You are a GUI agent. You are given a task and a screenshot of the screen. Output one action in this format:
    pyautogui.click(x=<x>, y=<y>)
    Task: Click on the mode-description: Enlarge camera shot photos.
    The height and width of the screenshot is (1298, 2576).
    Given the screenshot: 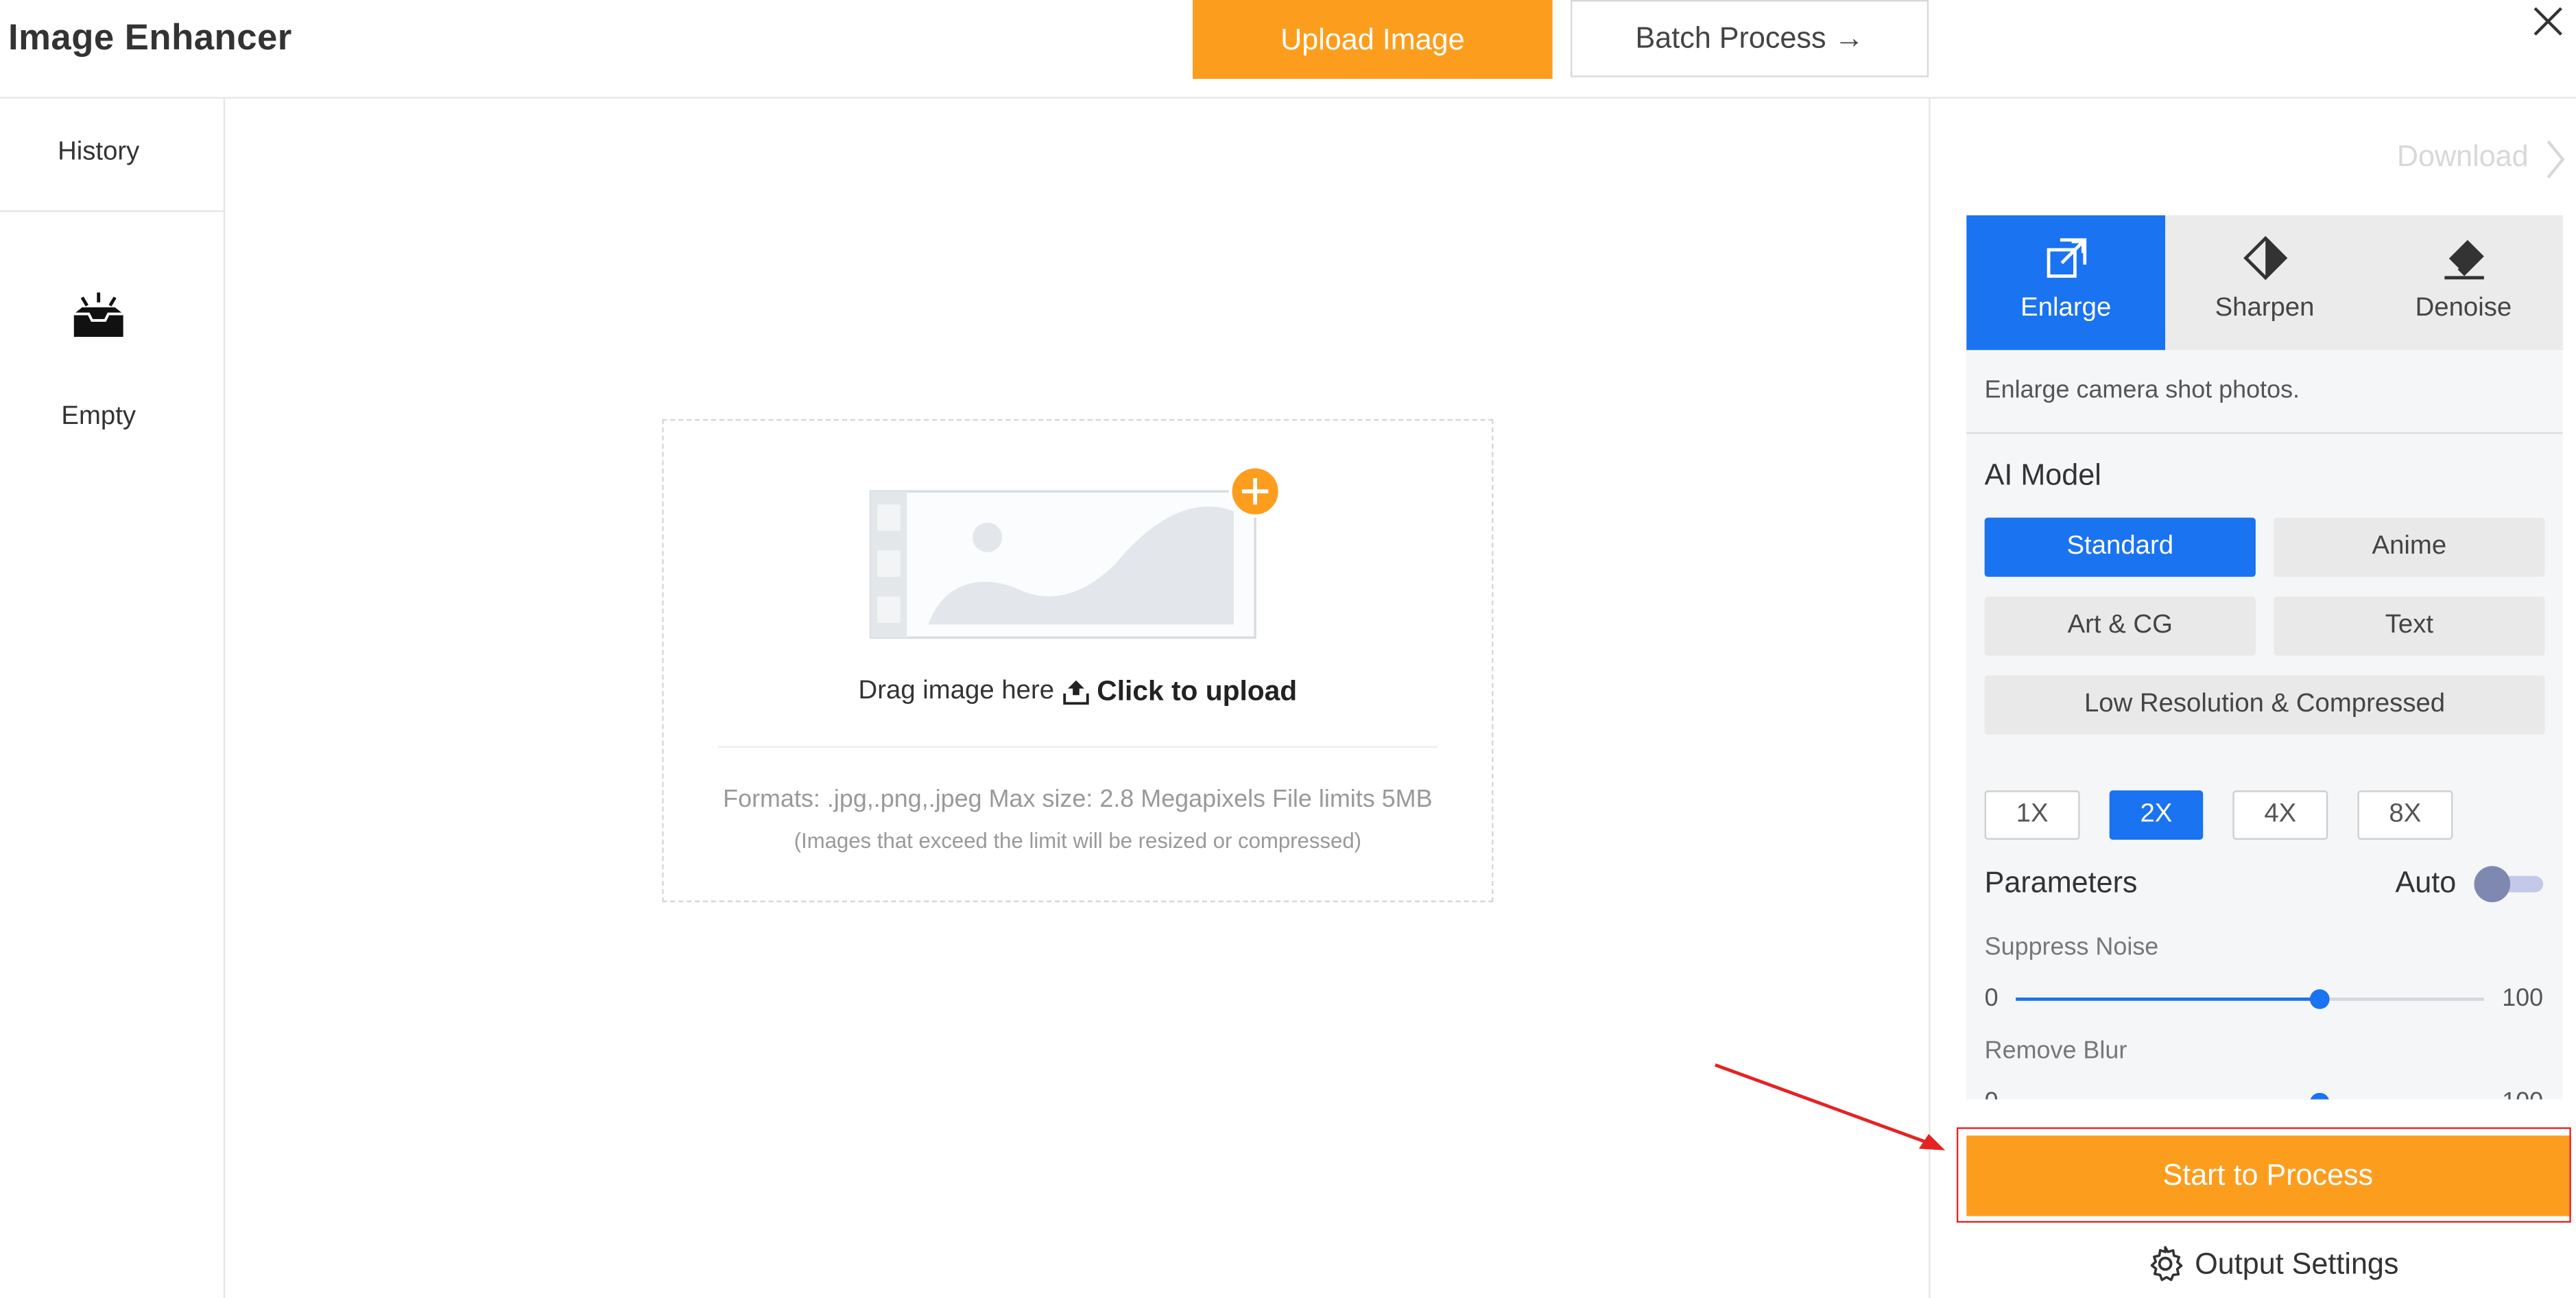 What is the action you would take?
    pyautogui.click(x=2142, y=390)
    